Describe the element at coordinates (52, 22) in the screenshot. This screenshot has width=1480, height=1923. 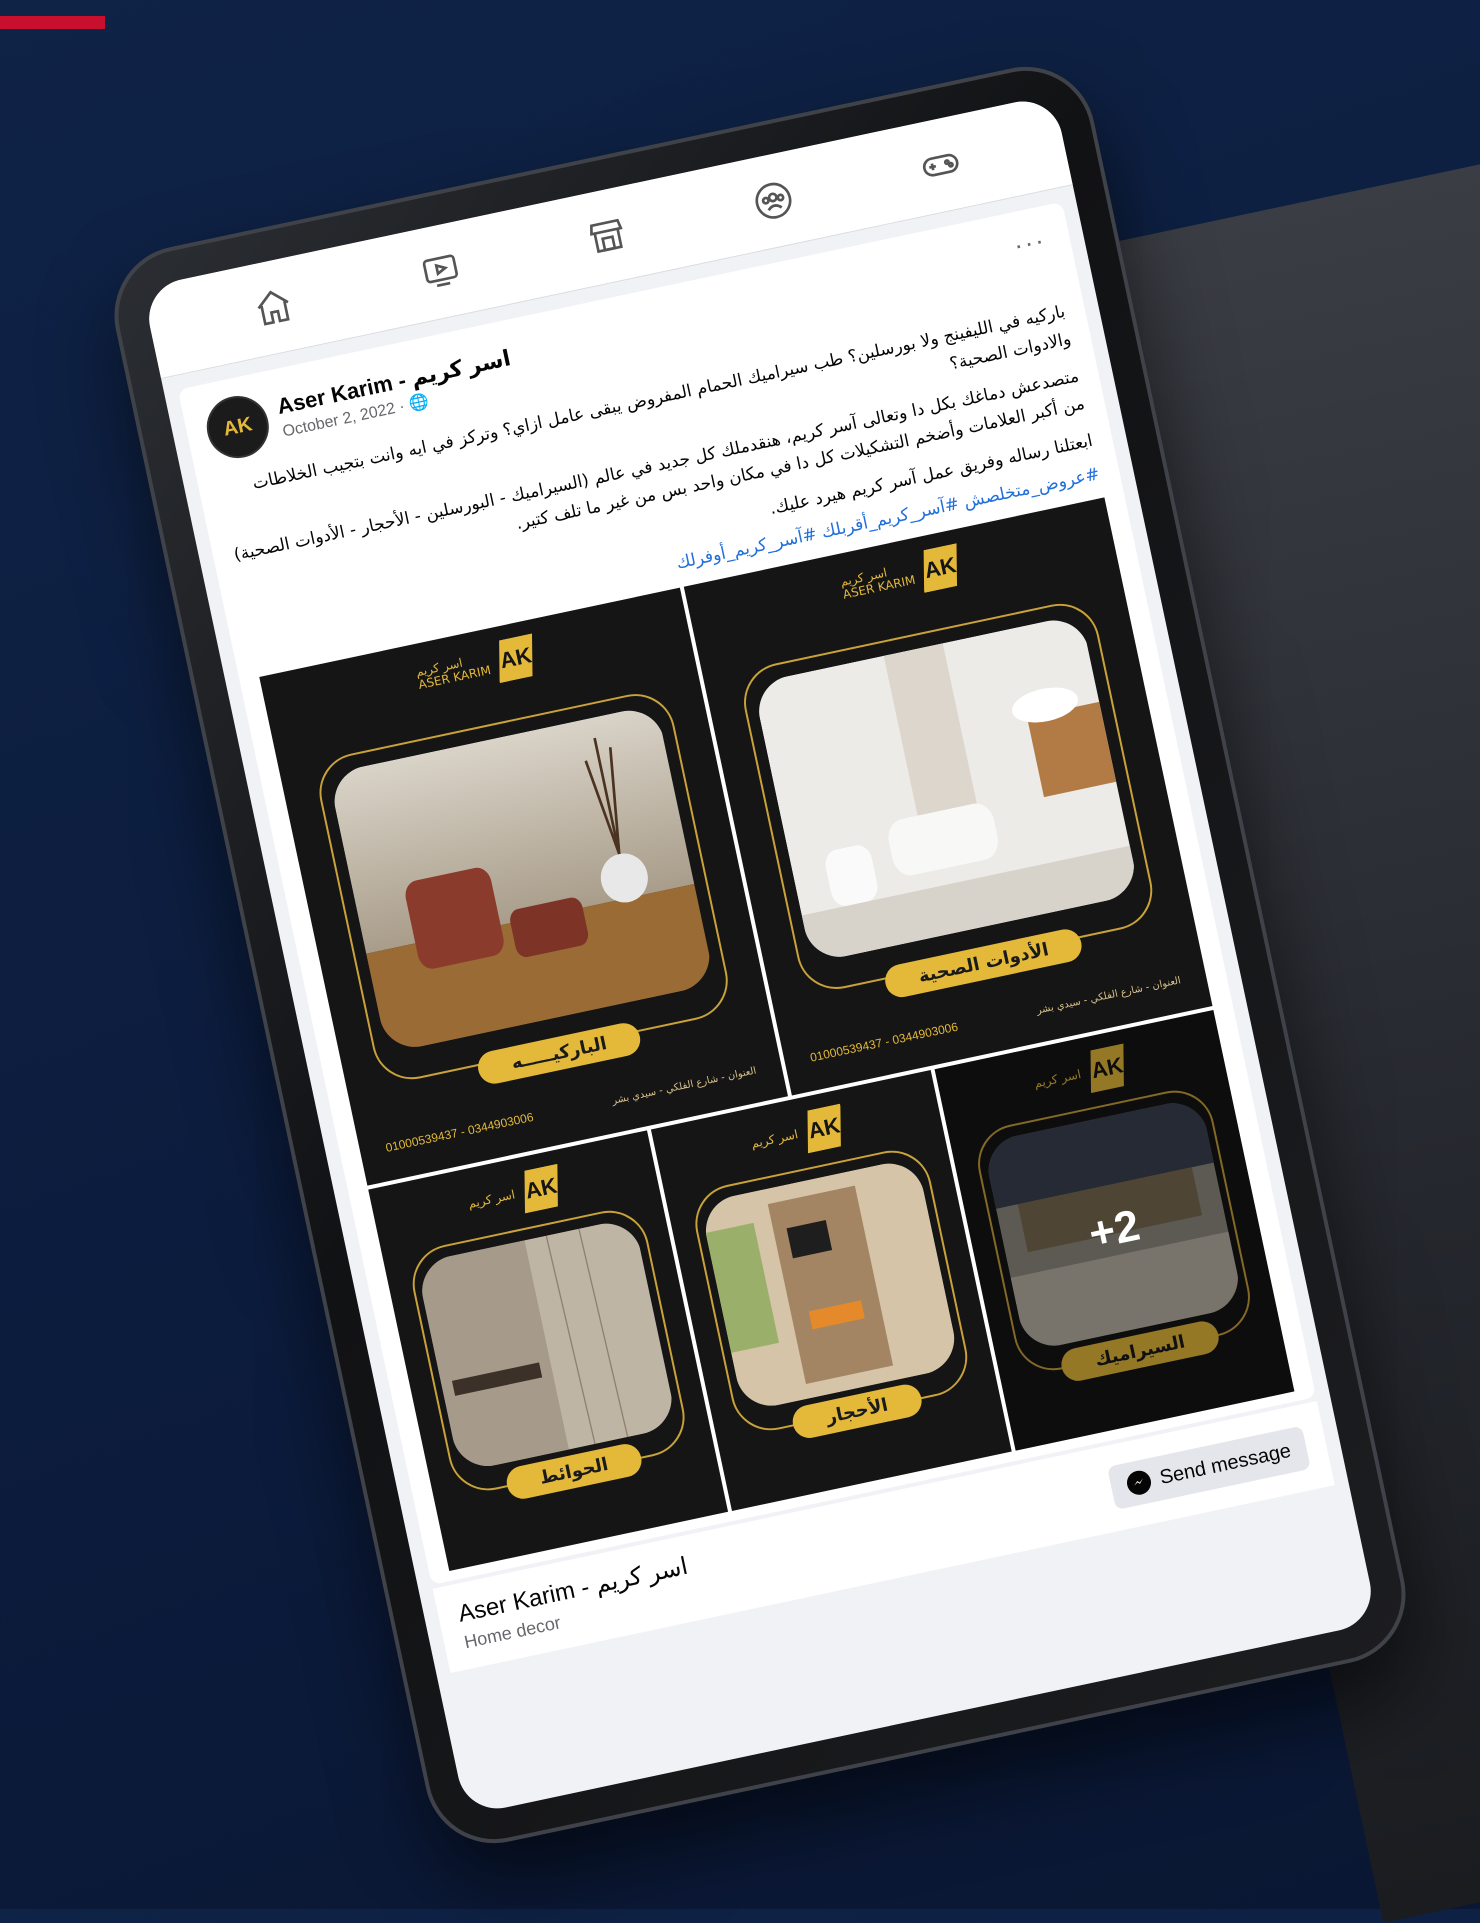
I see `accent-bar` at that location.